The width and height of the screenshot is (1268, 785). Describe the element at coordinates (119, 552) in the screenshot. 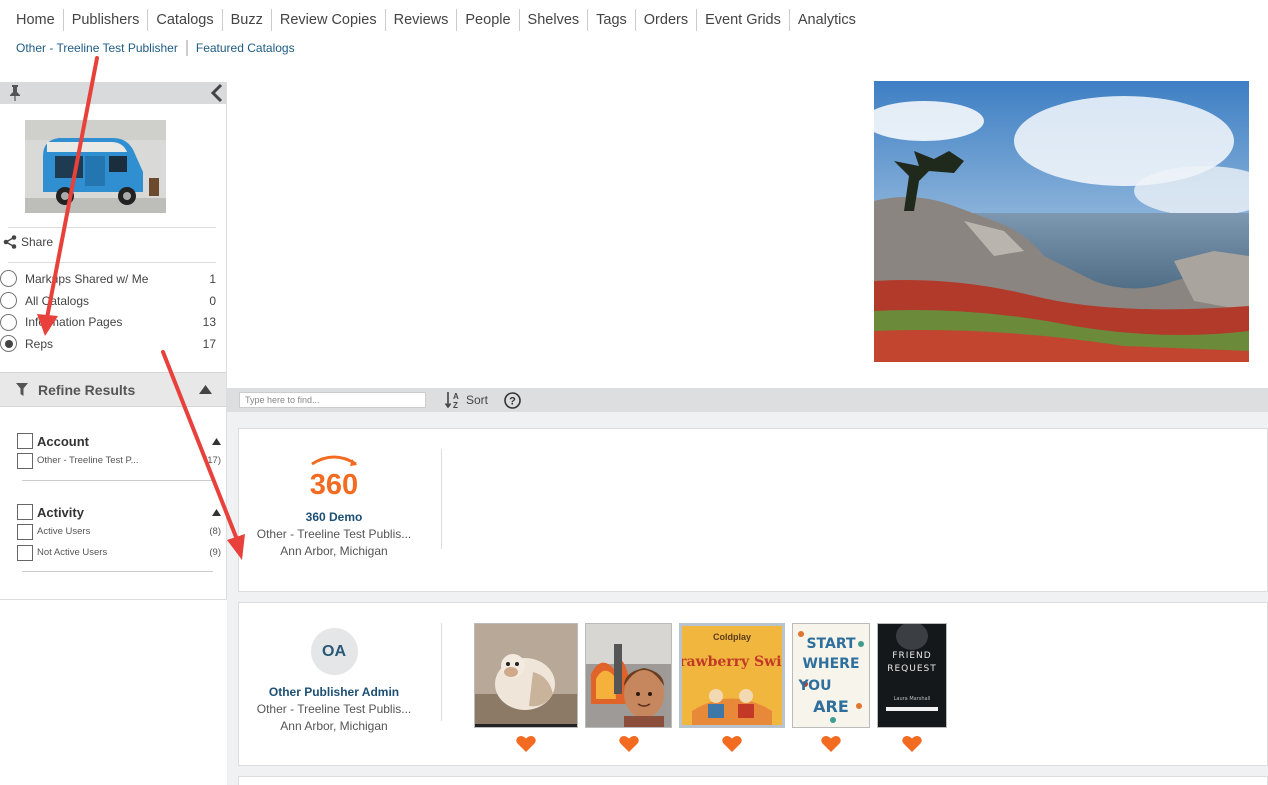

I see `facet-option: Not Active Users (9)` at that location.